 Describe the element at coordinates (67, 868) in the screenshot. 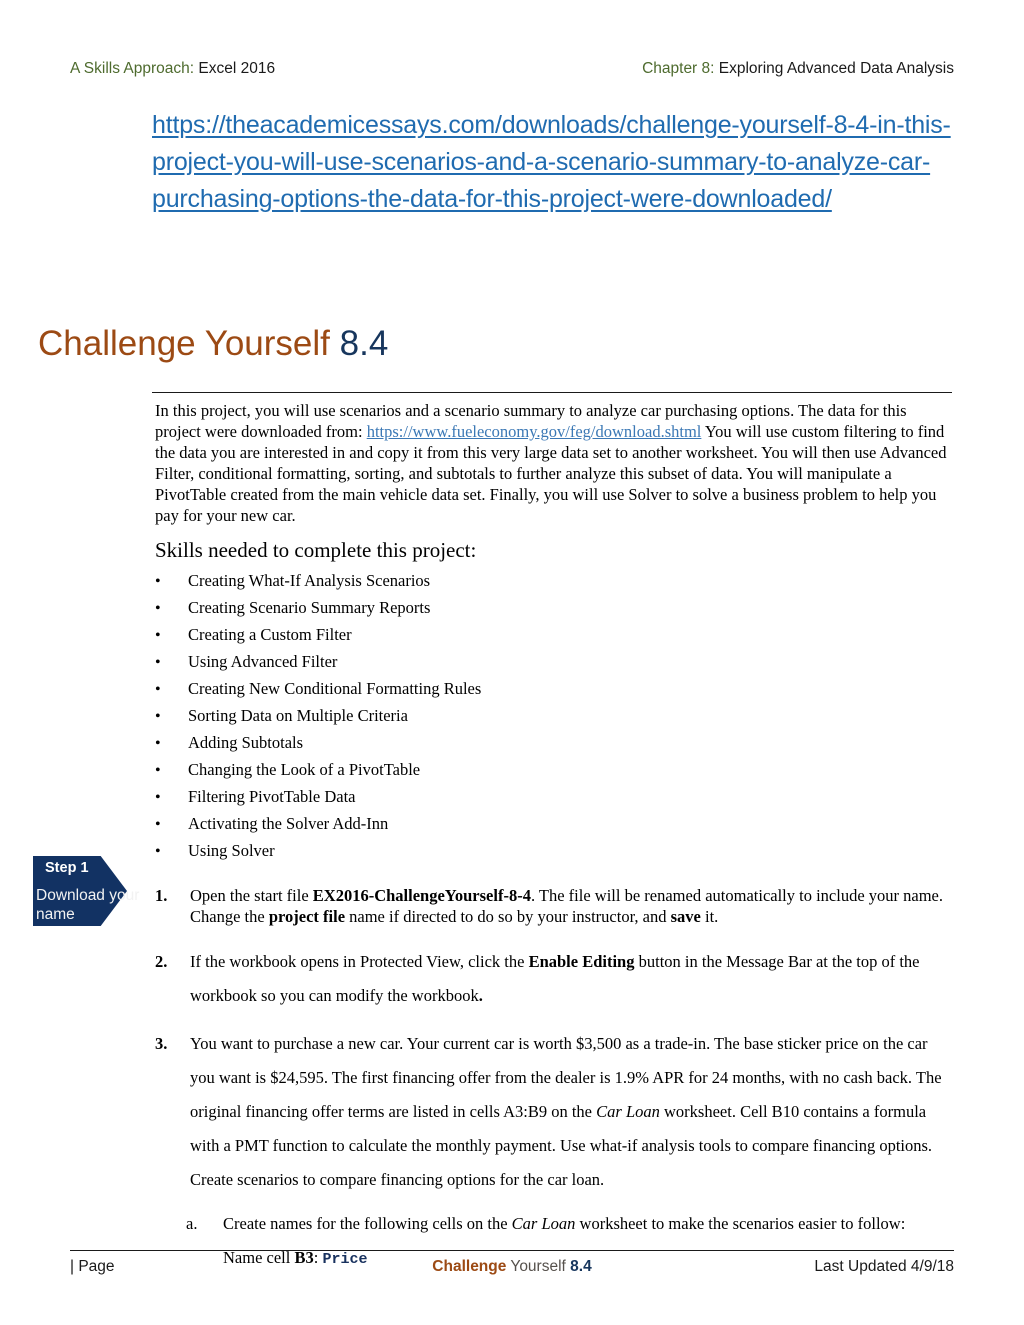

I see `step-badge-title: Step 1` at that location.